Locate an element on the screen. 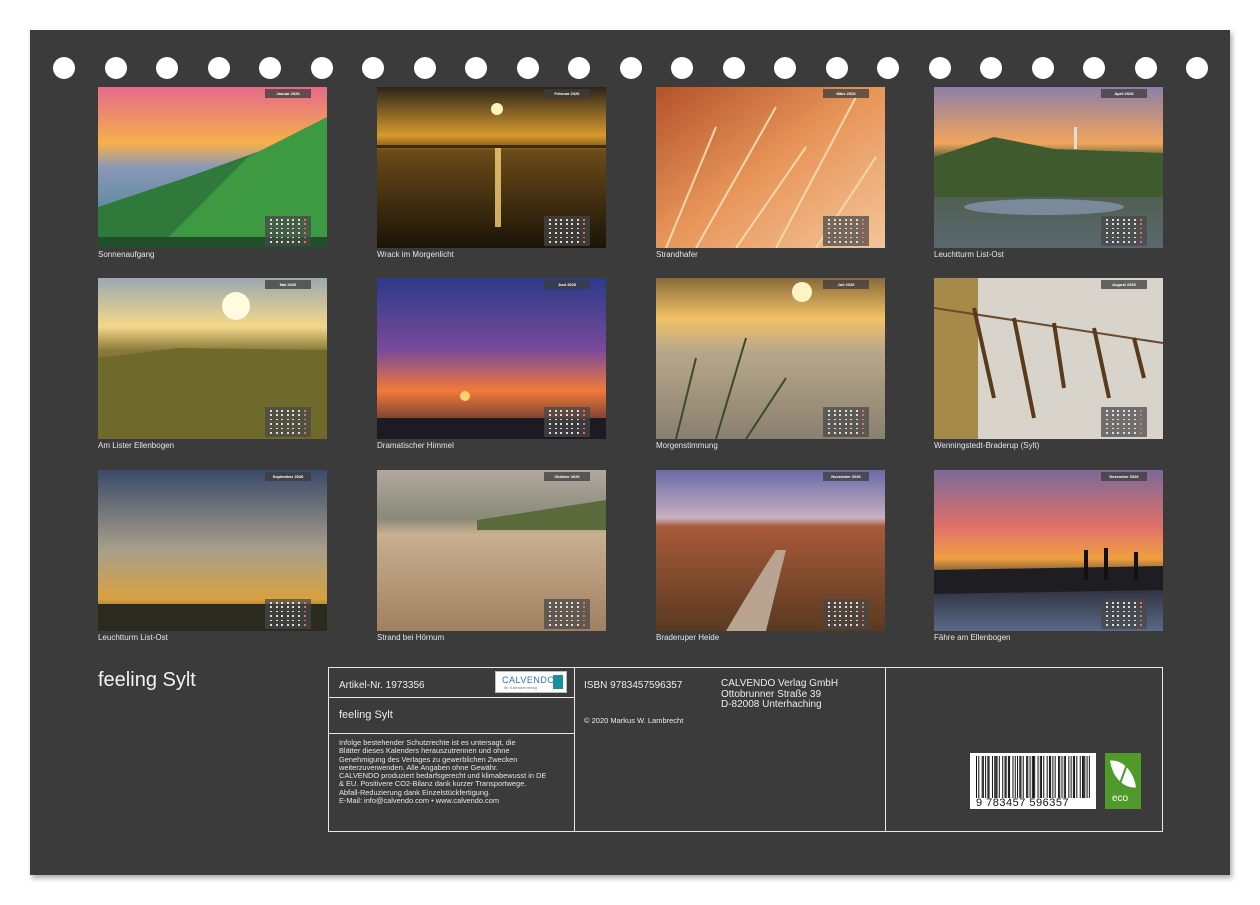 This screenshot has width=1260, height=905. copyright: © 2020 Markus W. Lambrecht is located at coordinates (634, 720).